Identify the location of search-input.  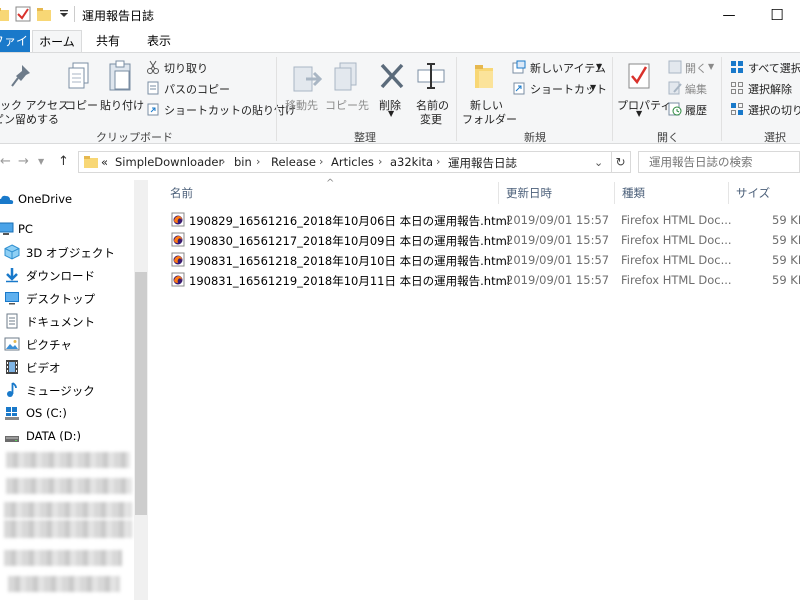
(719, 162).